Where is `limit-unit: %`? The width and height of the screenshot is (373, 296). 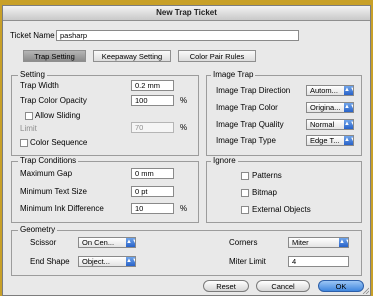
limit-unit: % is located at coordinates (184, 127).